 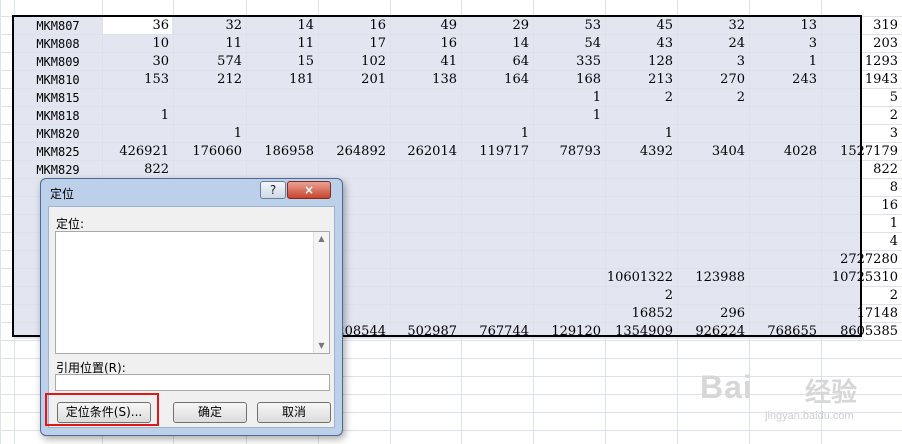 I want to click on value-cell: 3404, so click(x=711, y=152).